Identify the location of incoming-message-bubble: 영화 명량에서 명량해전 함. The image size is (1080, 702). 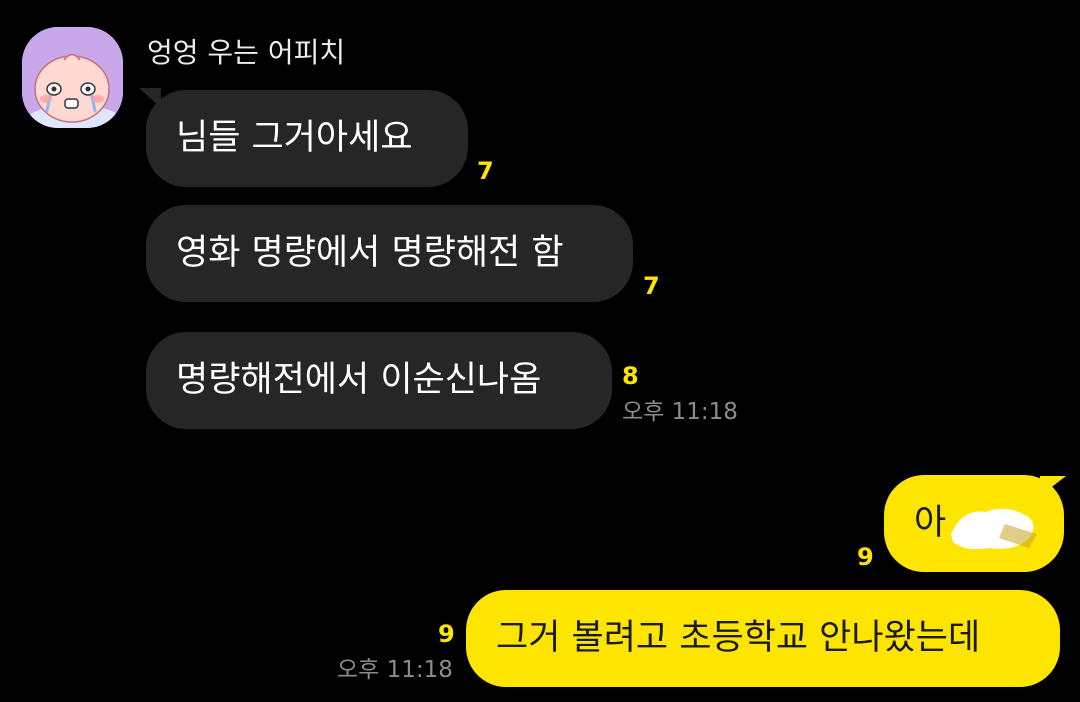
(389, 253).